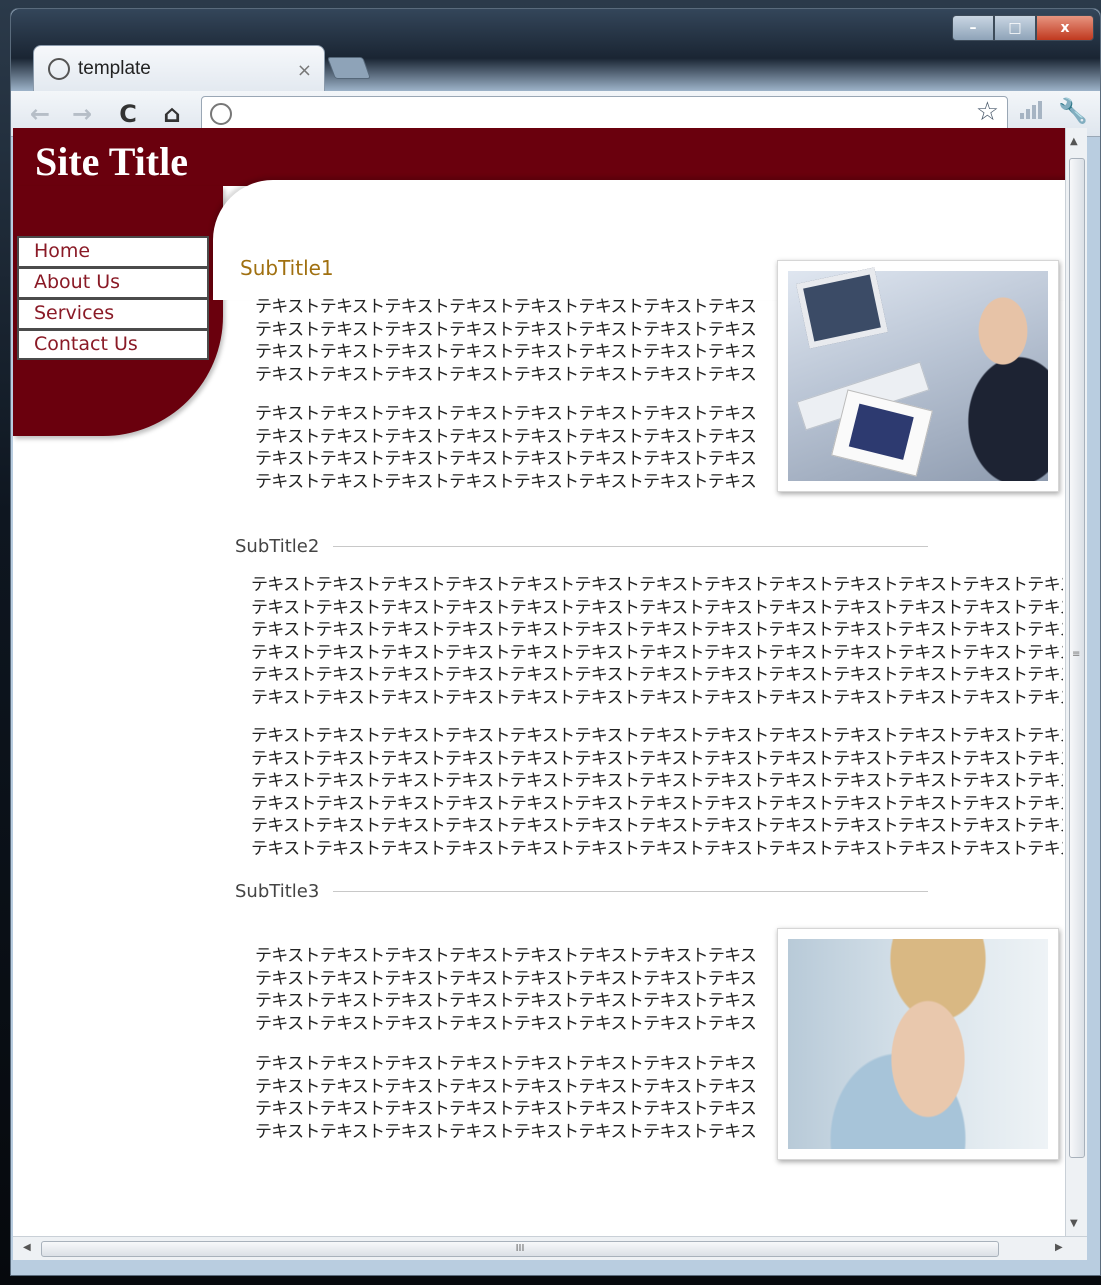 This screenshot has height=1285, width=1101. I want to click on photo-woman-on-phone, so click(918, 1044).